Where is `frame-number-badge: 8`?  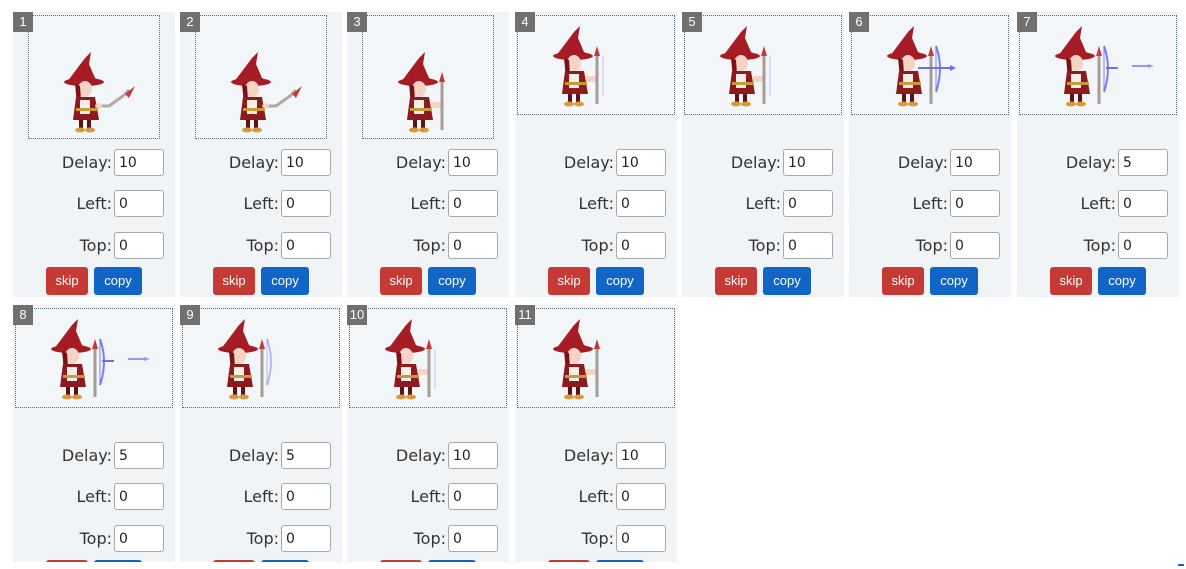
frame-number-badge: 8 is located at coordinates (23, 315).